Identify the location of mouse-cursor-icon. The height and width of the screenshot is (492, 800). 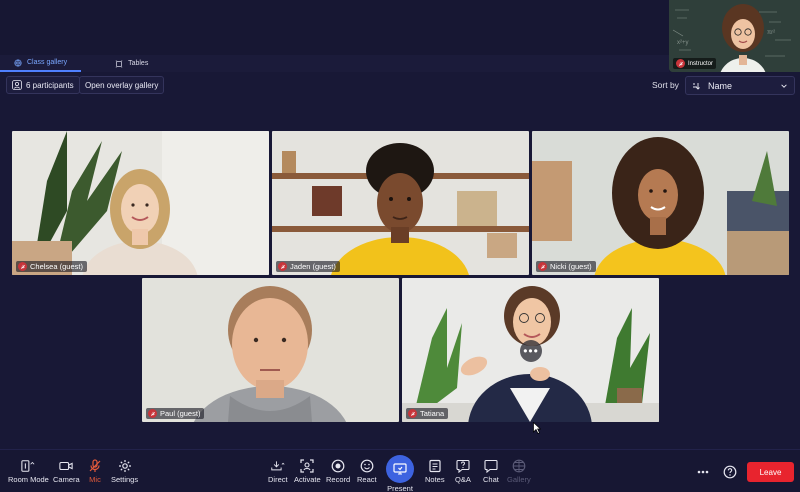
(537, 428).